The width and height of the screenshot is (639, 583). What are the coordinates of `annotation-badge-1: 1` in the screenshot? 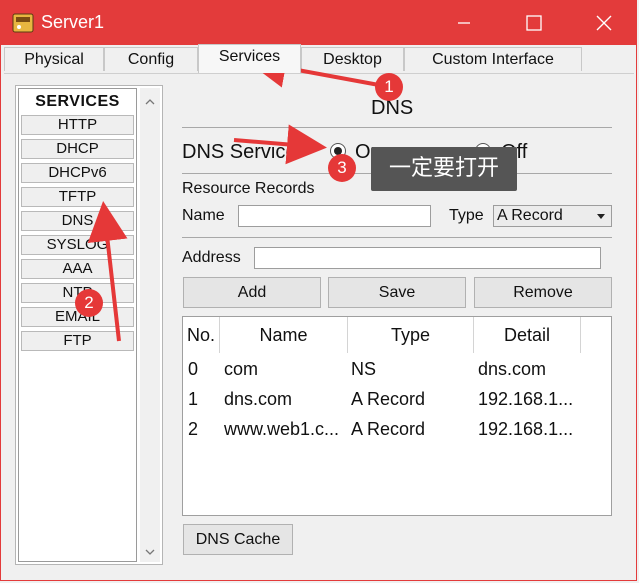 It's located at (389, 87).